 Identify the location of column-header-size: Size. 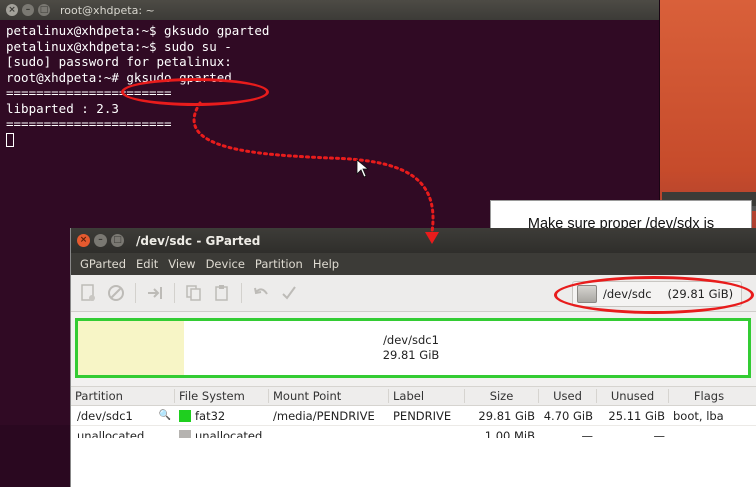
(502, 396).